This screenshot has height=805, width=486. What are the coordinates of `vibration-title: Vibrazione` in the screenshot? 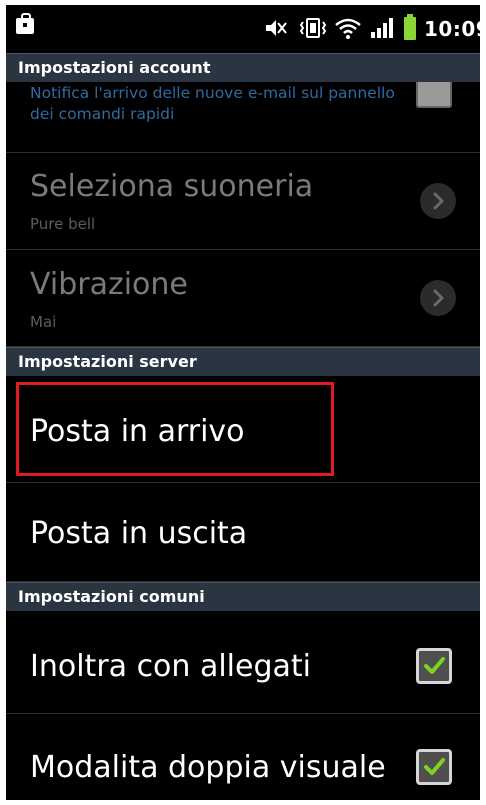 It's located at (109, 284).